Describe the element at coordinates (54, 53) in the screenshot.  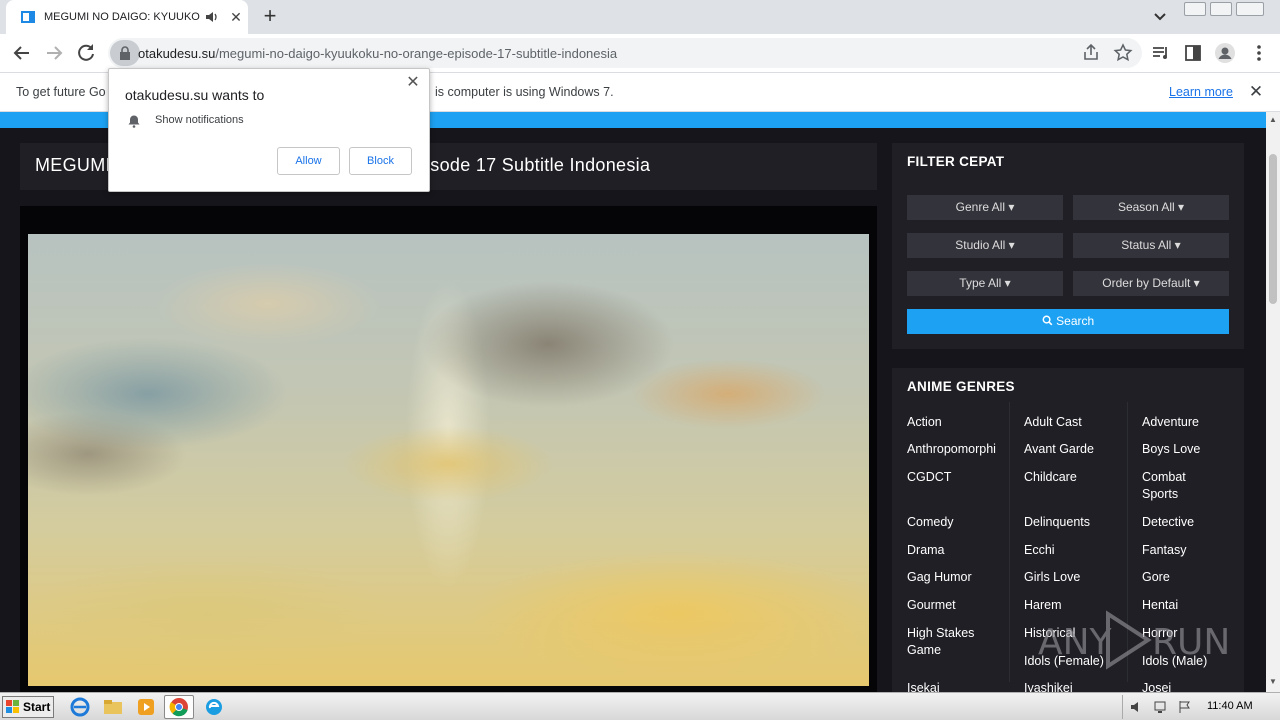
I see `forward-arrow-icon` at that location.